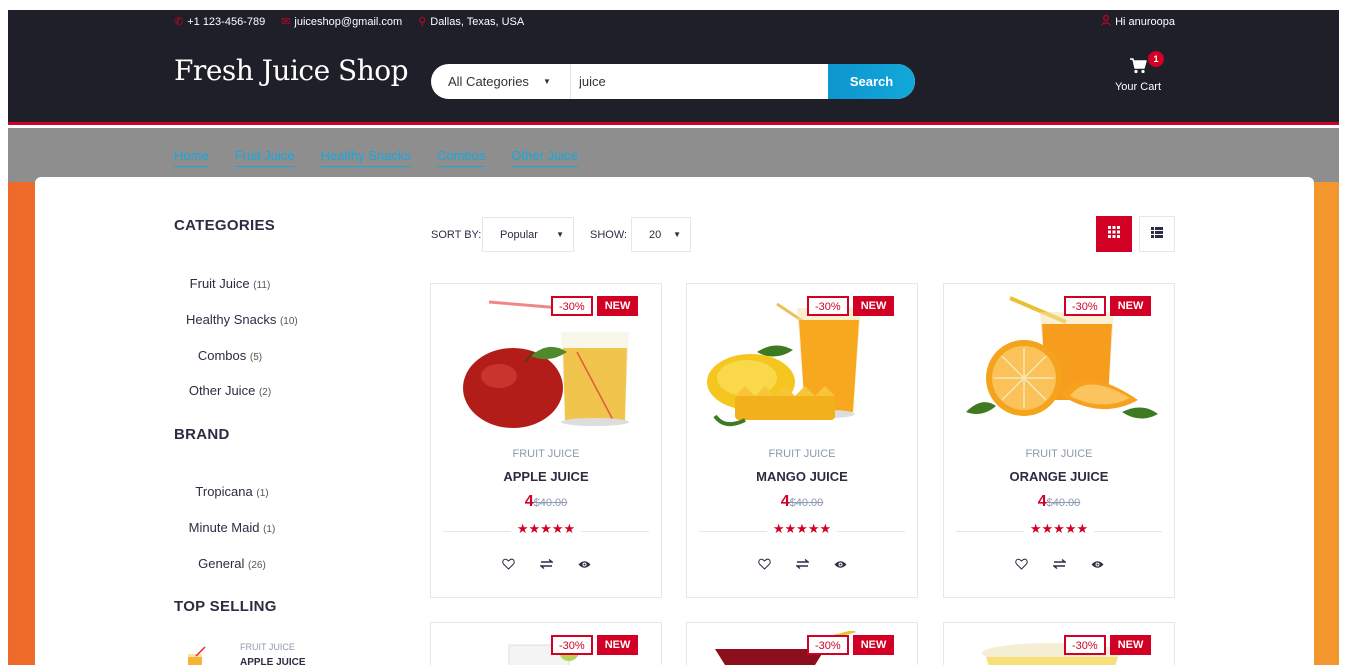  I want to click on nav-item-other-juice: Other Juice, so click(544, 157).